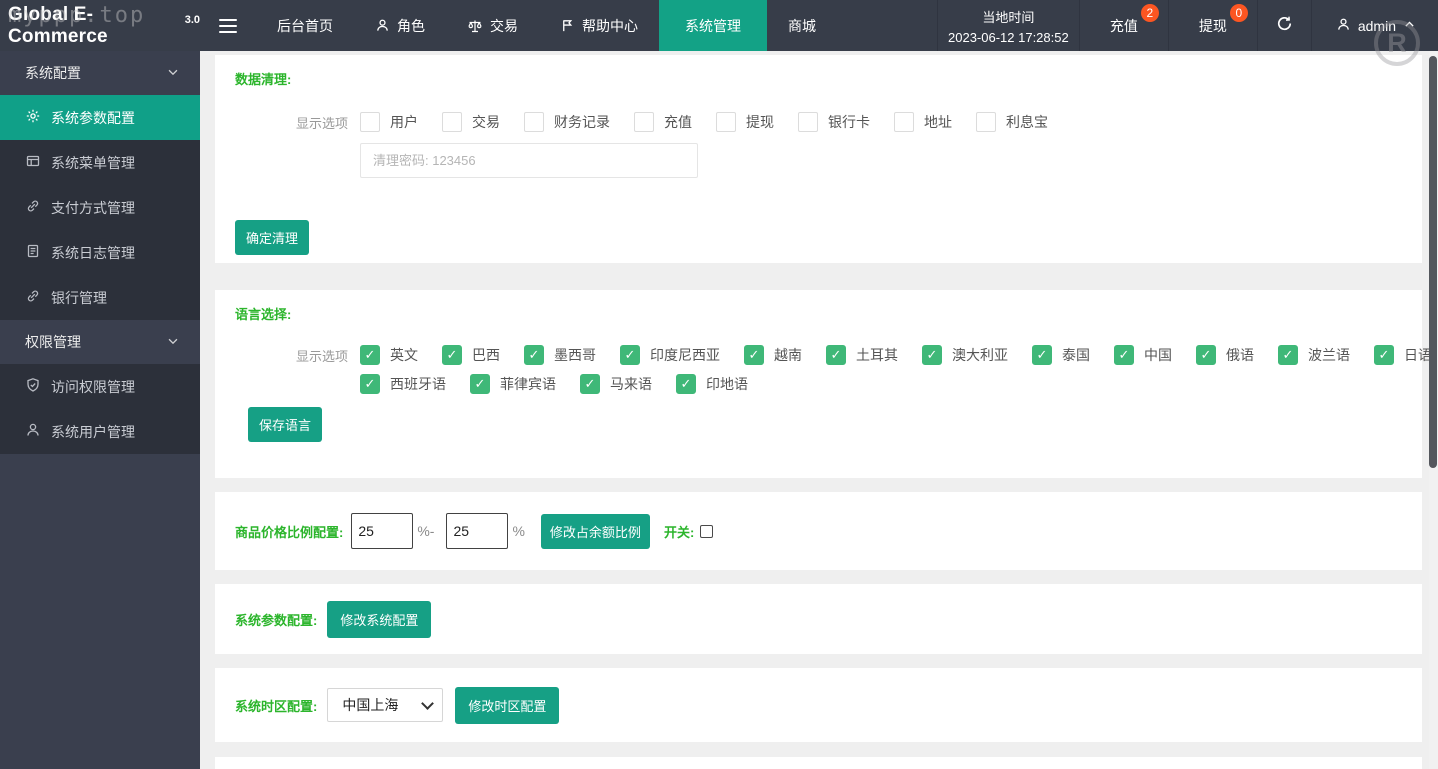  I want to click on cleanup-option-checkbox: 提现, so click(745, 122).